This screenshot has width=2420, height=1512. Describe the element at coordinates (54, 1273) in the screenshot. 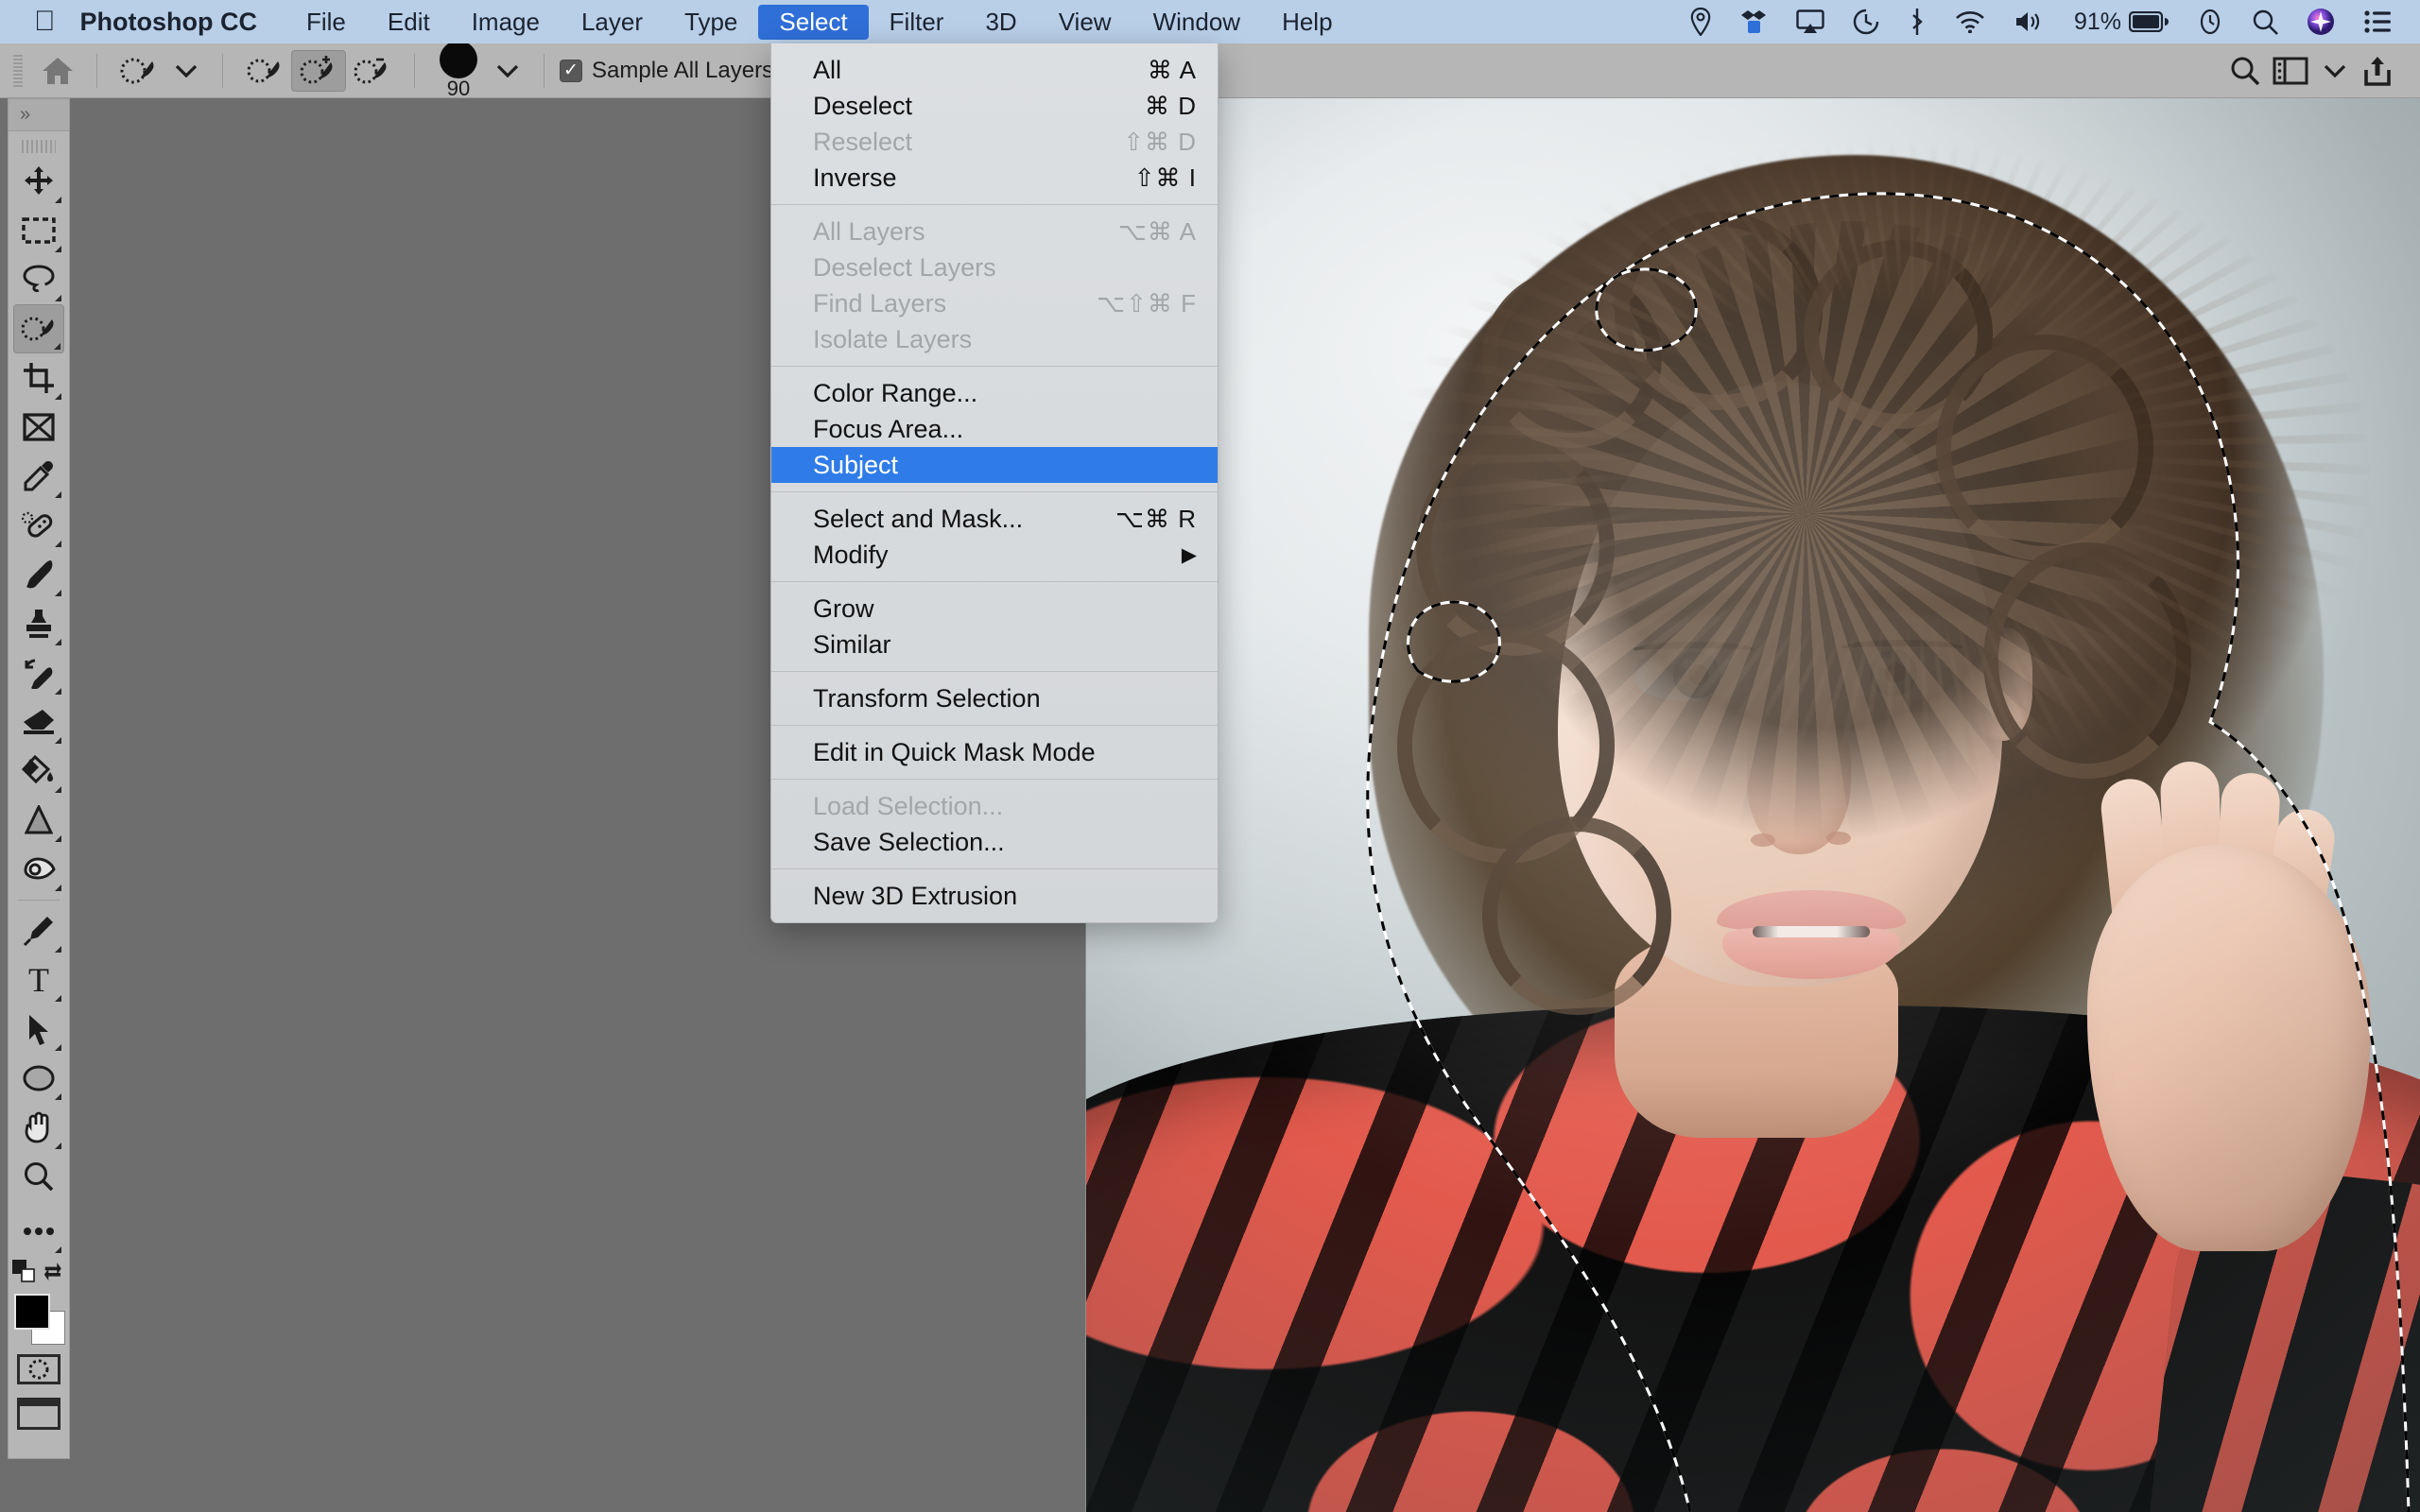

I see `swap-colors-icon` at that location.